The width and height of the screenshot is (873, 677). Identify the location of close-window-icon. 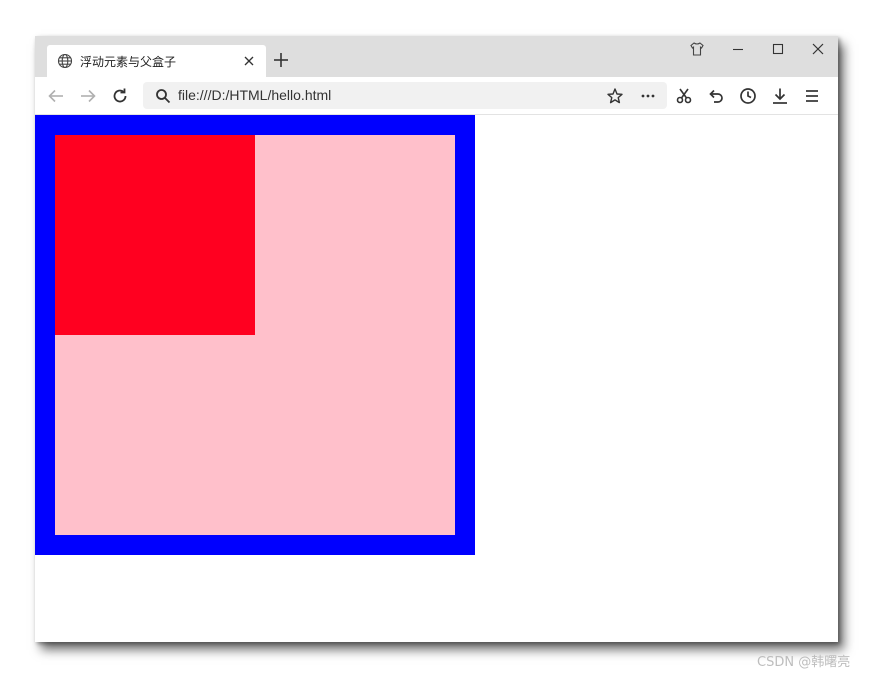
(818, 49).